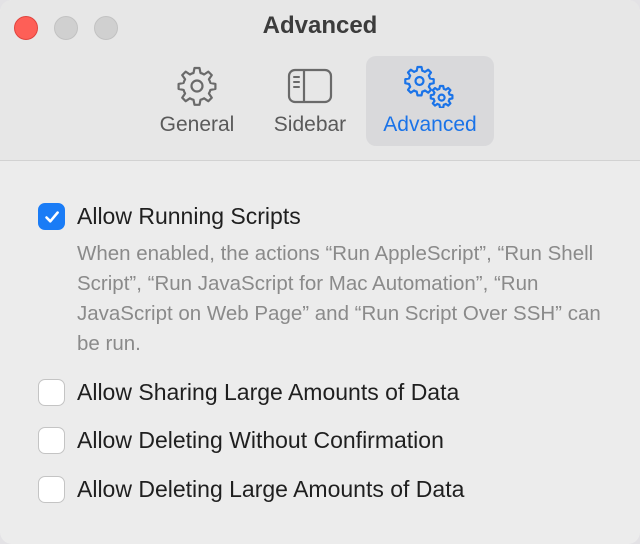 The width and height of the screenshot is (640, 544). What do you see at coordinates (310, 124) in the screenshot?
I see `tab-sidebar-label: Sidebar` at bounding box center [310, 124].